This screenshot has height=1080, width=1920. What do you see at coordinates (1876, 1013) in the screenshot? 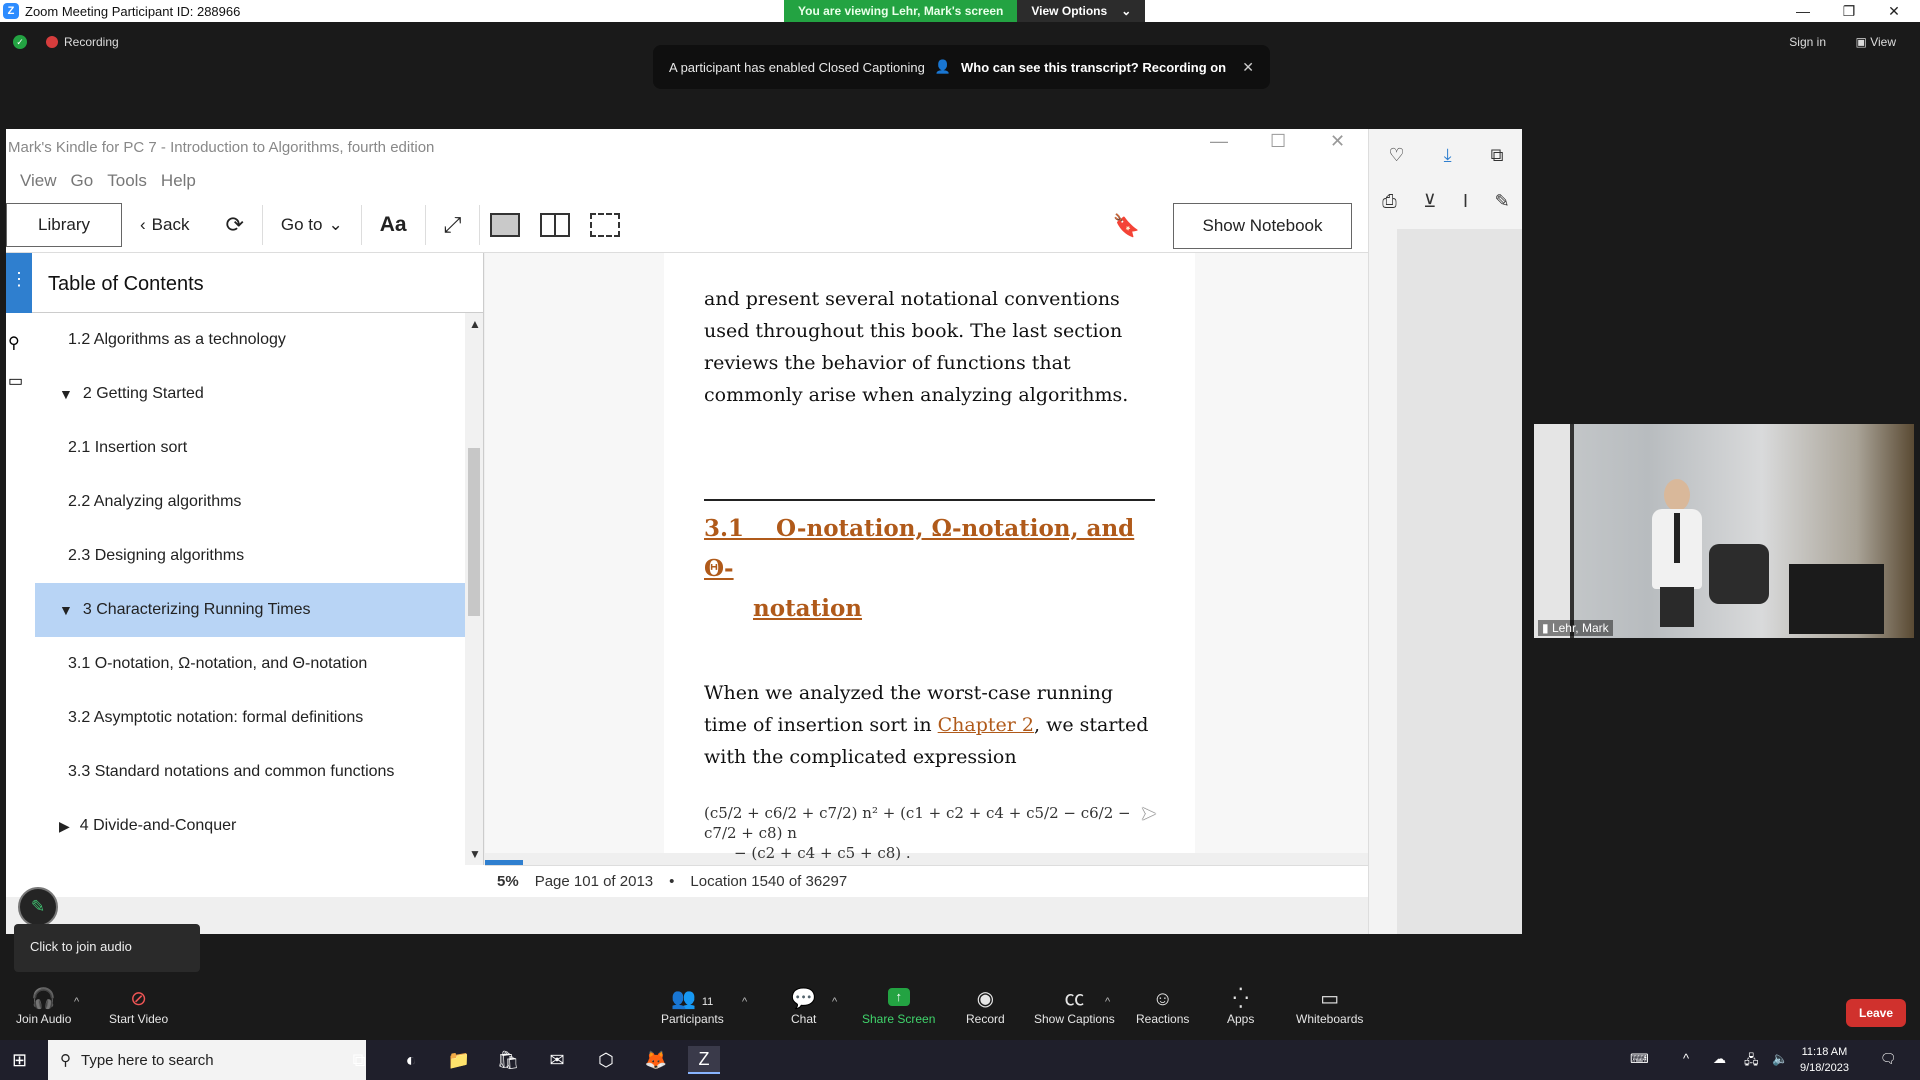
I see `leave-button: Leave` at bounding box center [1876, 1013].